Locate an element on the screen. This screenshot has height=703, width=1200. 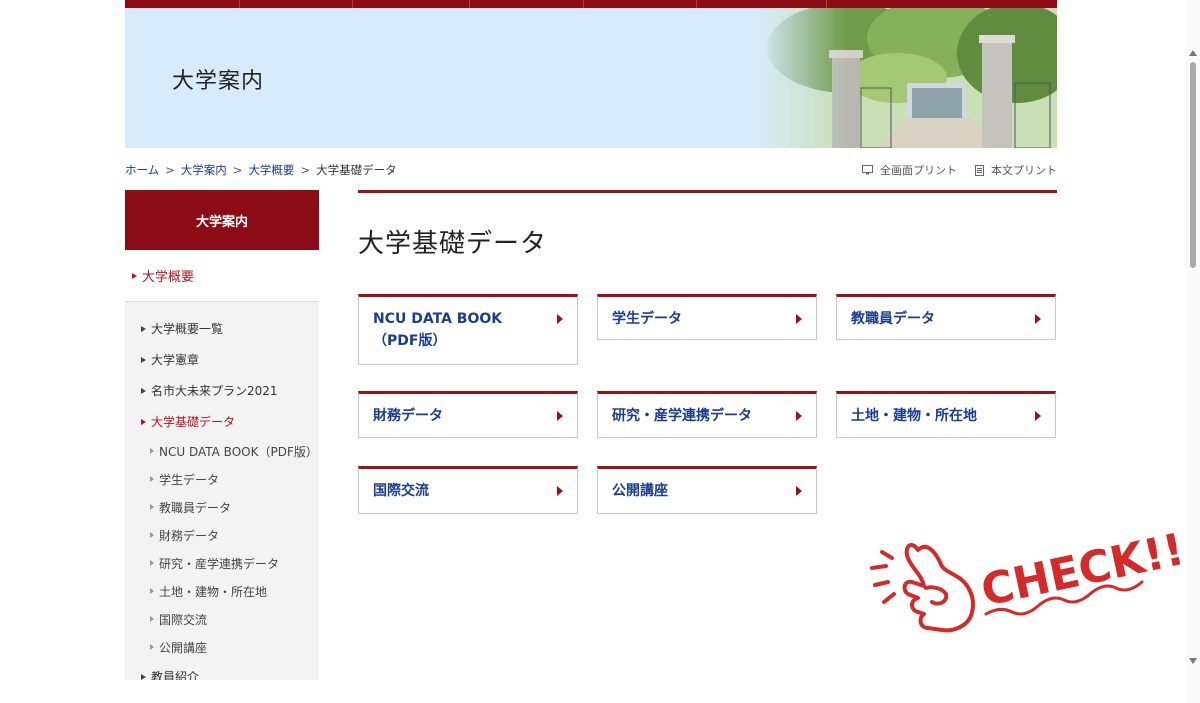
card-finance: 財務データ is located at coordinates (468, 414).